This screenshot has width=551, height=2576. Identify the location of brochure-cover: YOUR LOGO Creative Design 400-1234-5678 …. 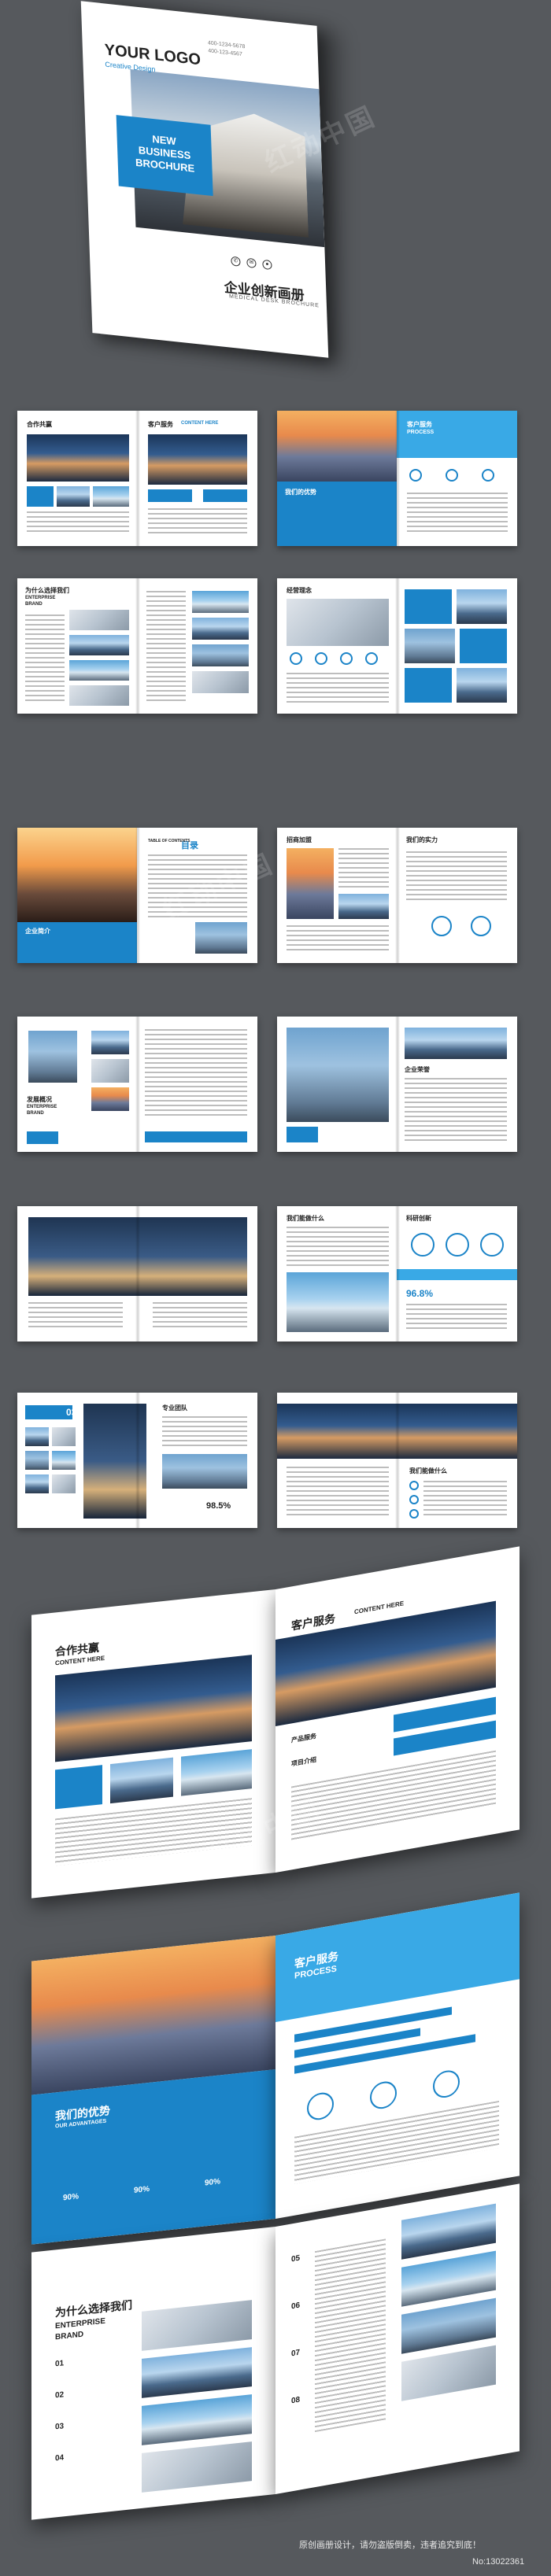
(204, 179).